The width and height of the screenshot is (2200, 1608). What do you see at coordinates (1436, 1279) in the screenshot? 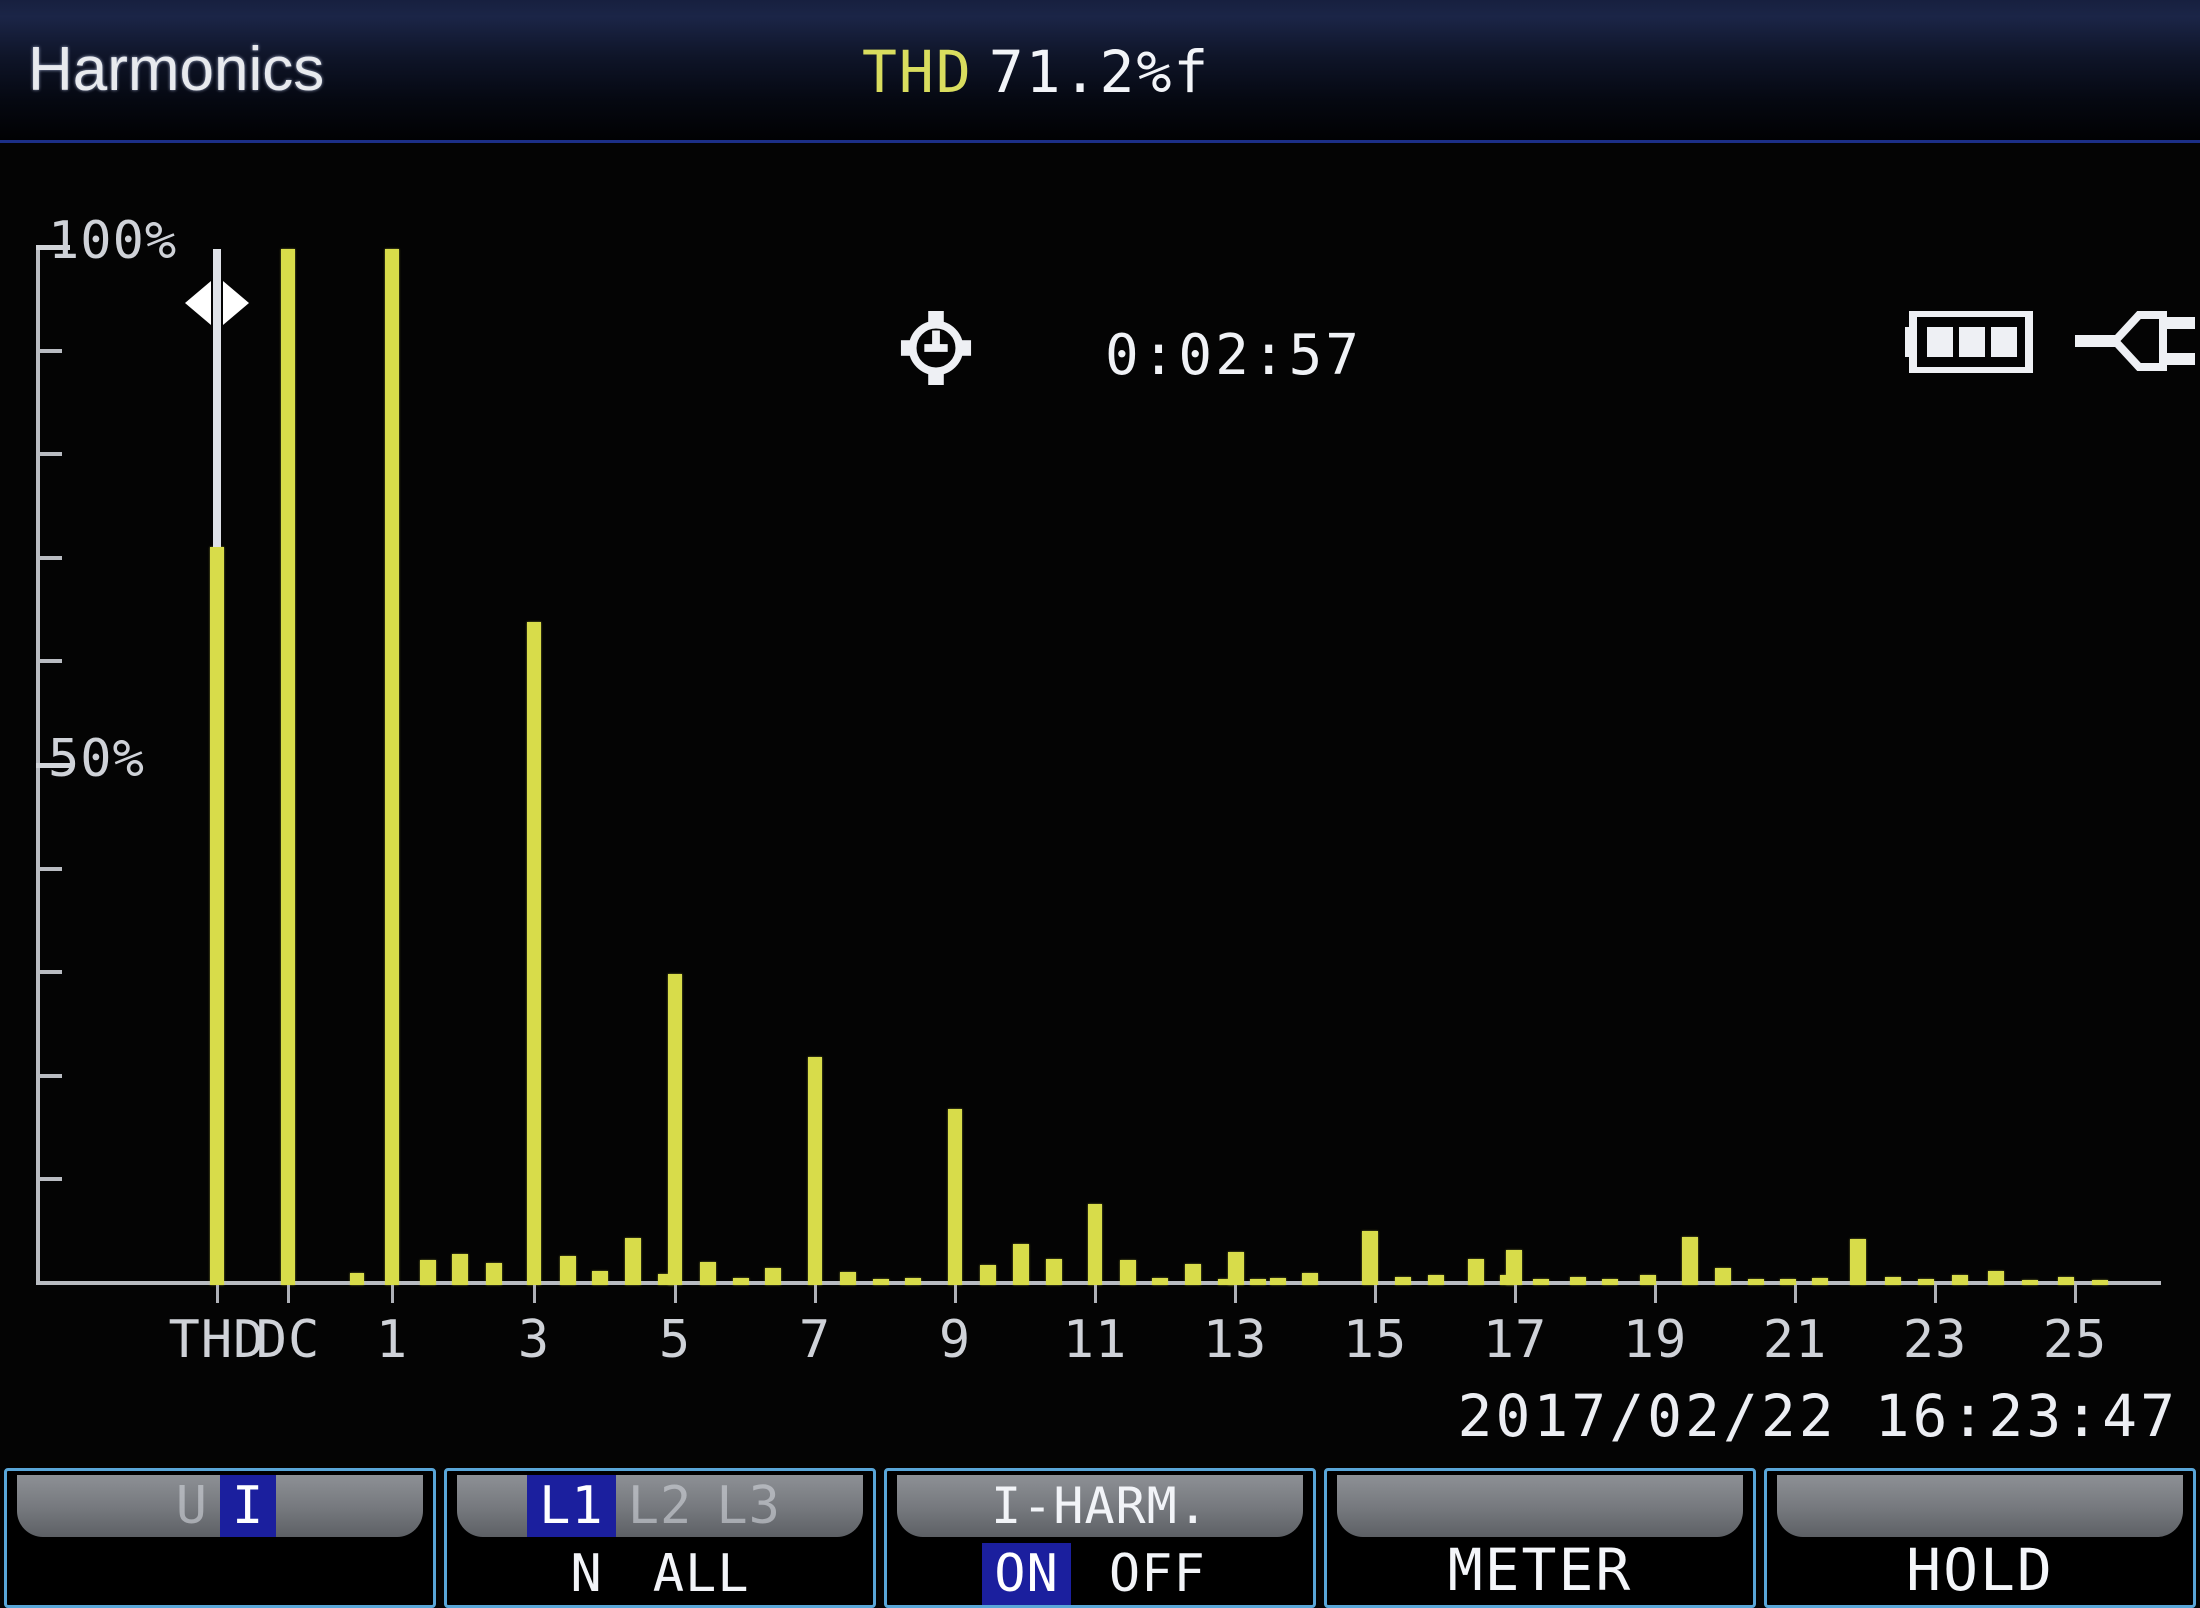
I see `bar-17b` at bounding box center [1436, 1279].